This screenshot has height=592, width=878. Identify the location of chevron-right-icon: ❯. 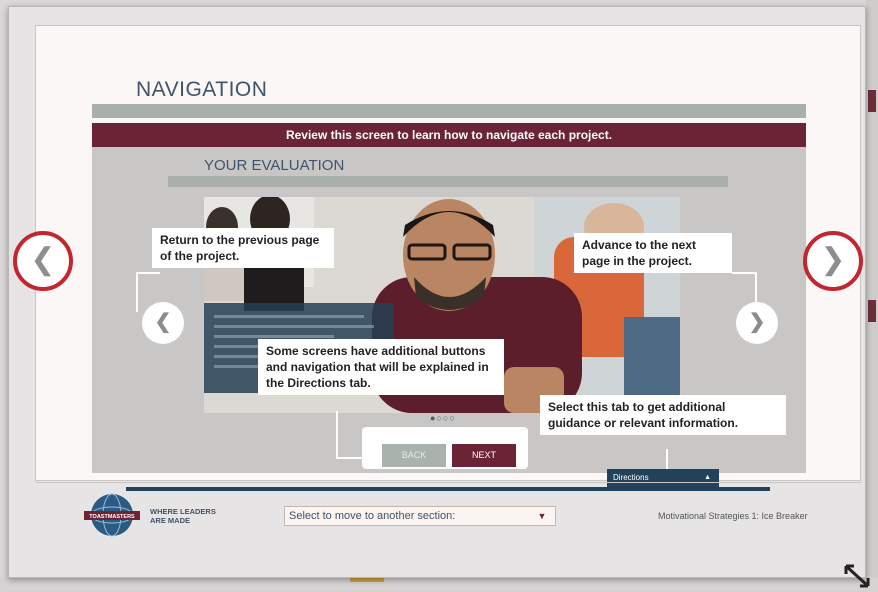
(833, 259).